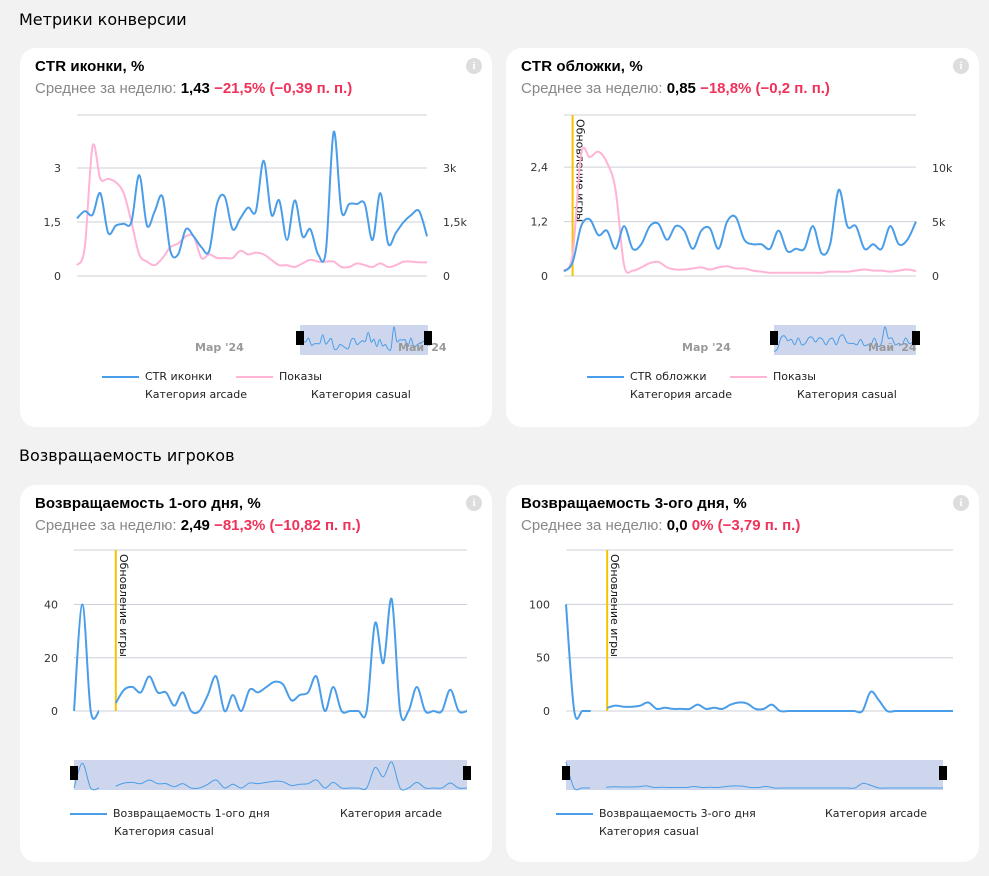  Describe the element at coordinates (539, 604) in the screenshot. I see `left-tick-label: 100` at that location.